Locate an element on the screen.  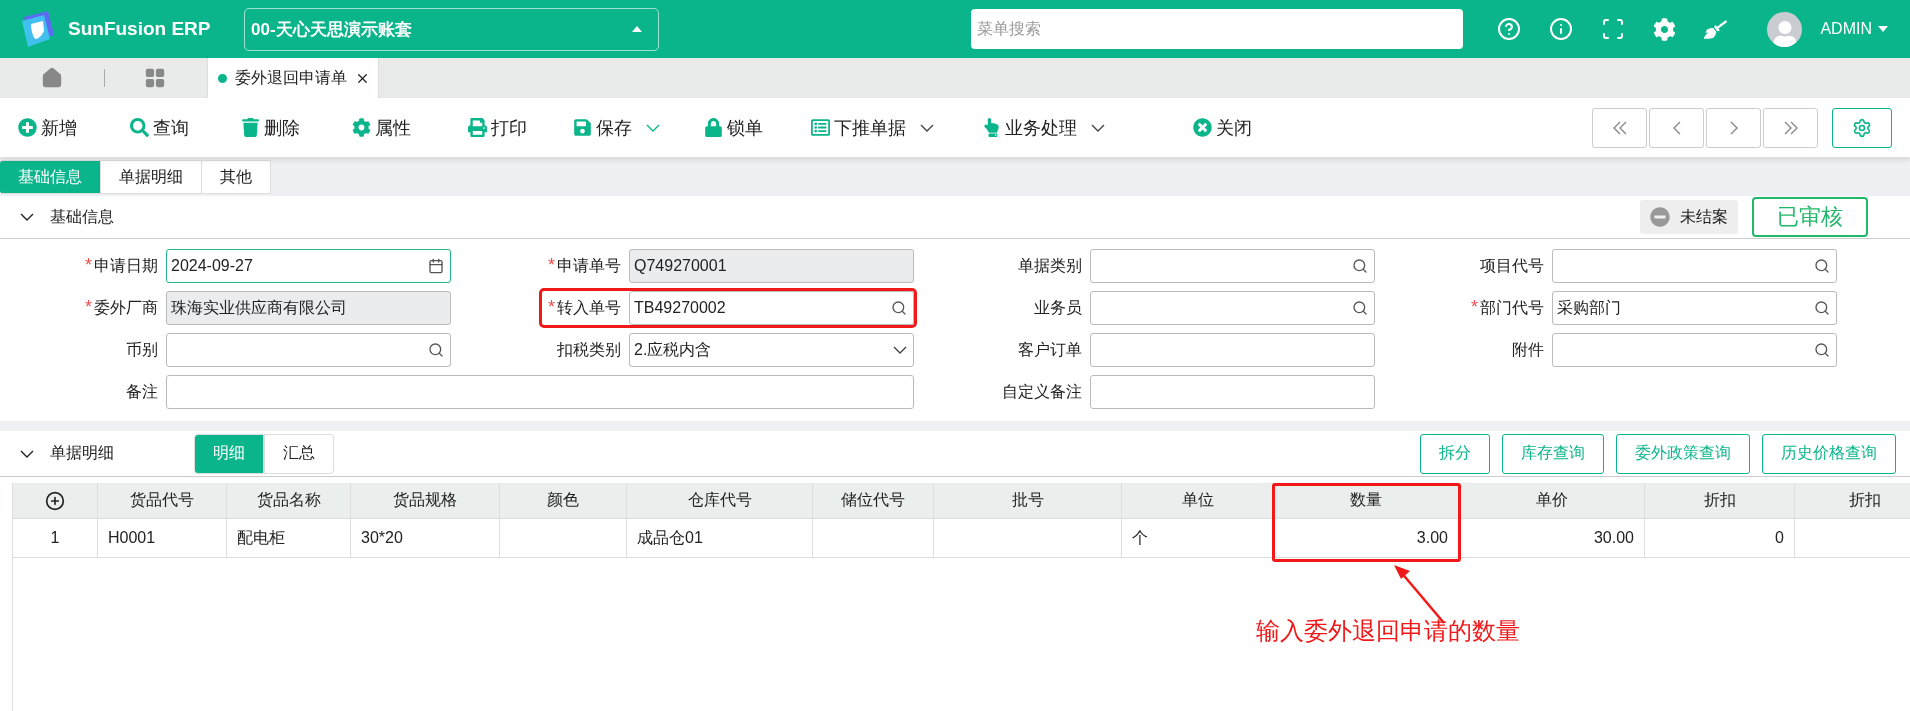
lock-icon is located at coordinates (713, 127).